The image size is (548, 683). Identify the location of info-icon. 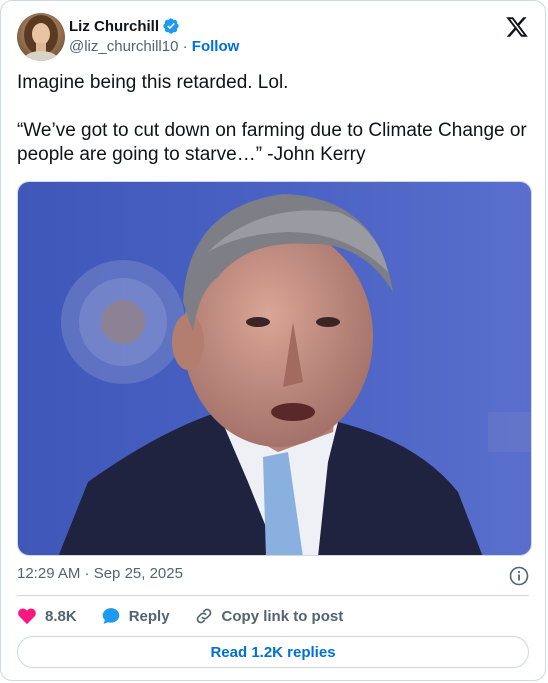
(519, 576).